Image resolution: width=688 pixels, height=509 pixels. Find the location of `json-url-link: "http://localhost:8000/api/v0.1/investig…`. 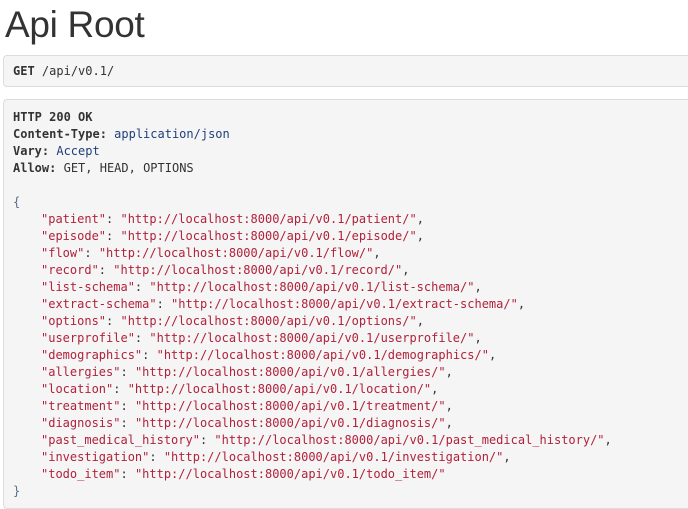

json-url-link: "http://localhost:8000/api/v0.1/investig… is located at coordinates (334, 457).